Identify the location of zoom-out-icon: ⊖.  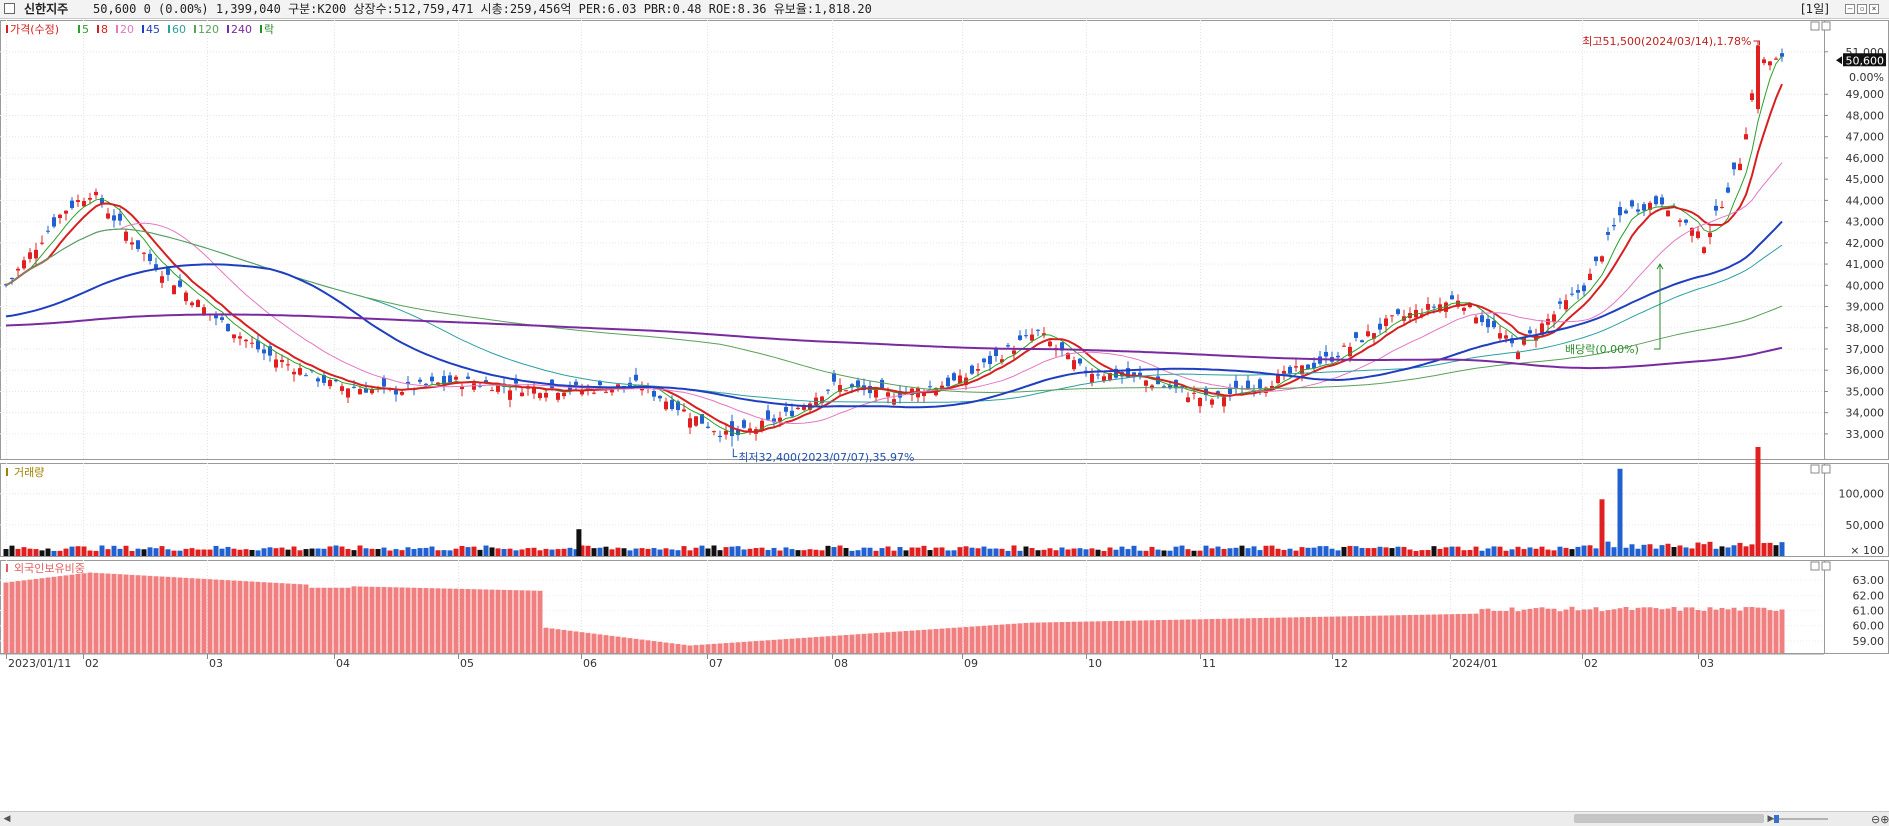
(1875, 819).